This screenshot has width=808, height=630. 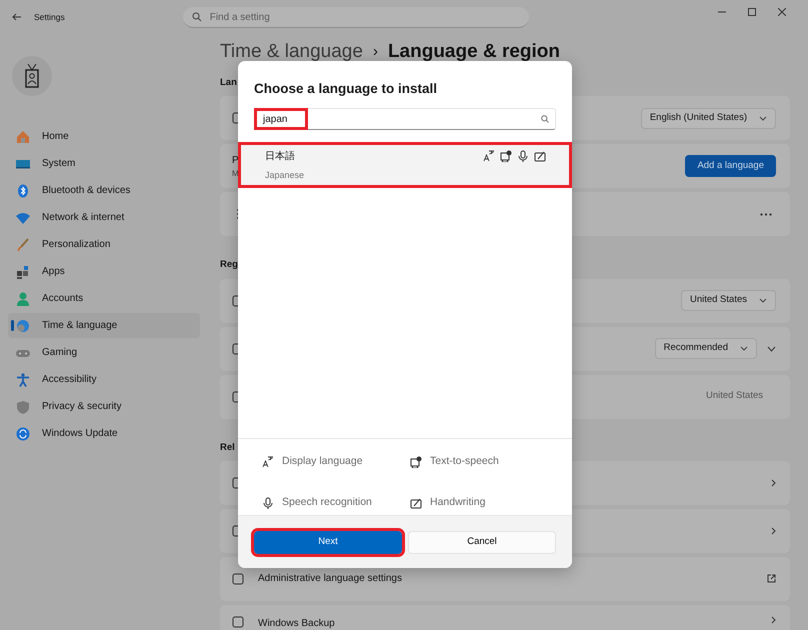 I want to click on legend-label: Display language, so click(x=322, y=461).